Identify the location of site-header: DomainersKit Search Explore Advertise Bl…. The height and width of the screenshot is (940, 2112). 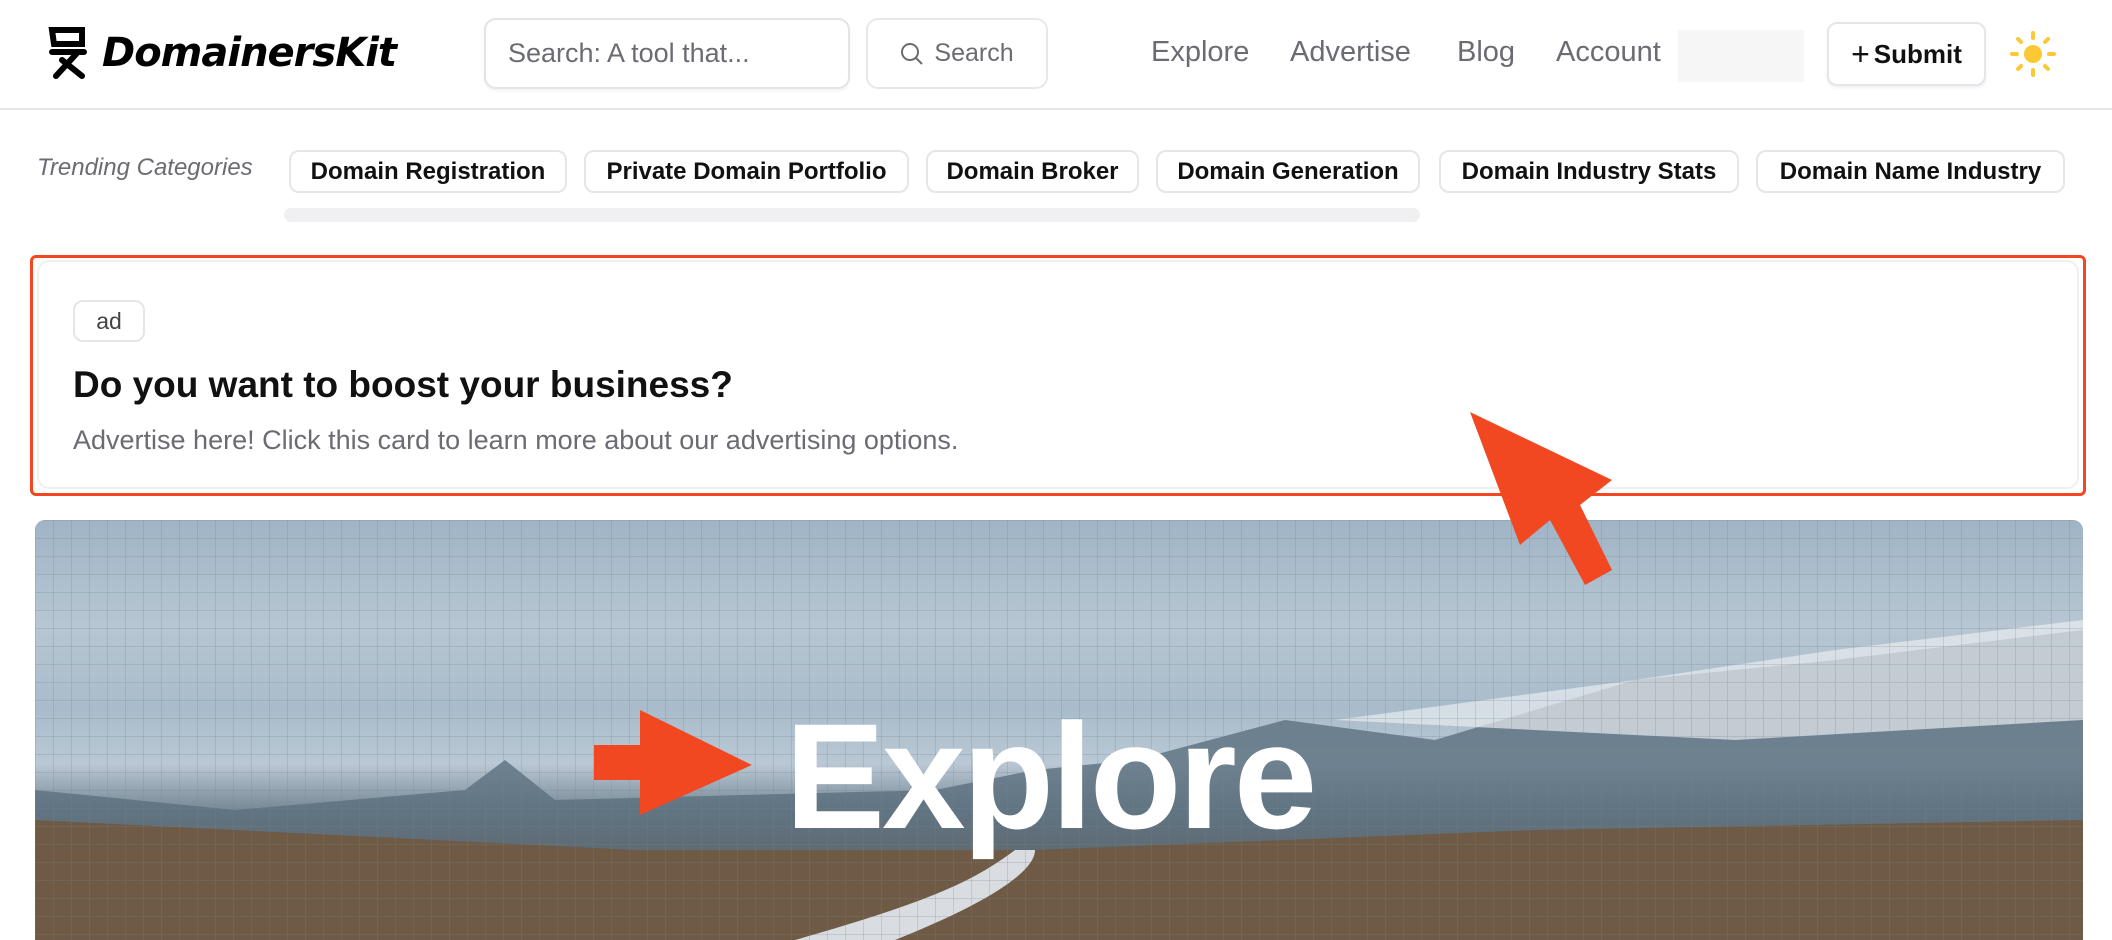
(1056, 55).